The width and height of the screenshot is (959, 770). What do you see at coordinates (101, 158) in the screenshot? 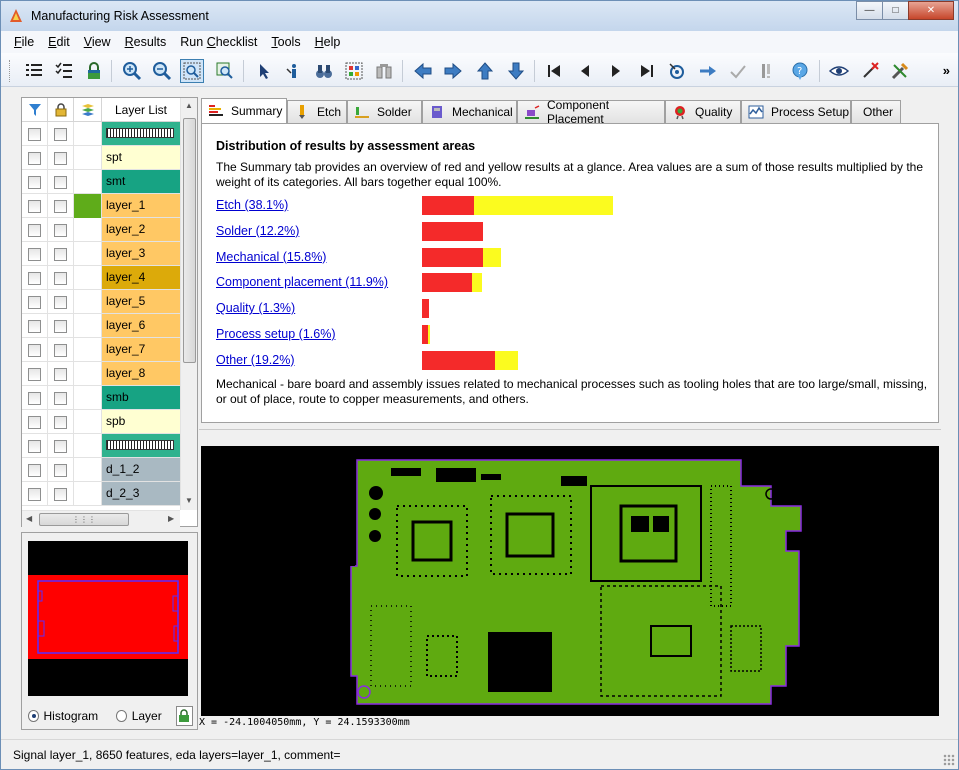
I see `layer-row: spt` at bounding box center [101, 158].